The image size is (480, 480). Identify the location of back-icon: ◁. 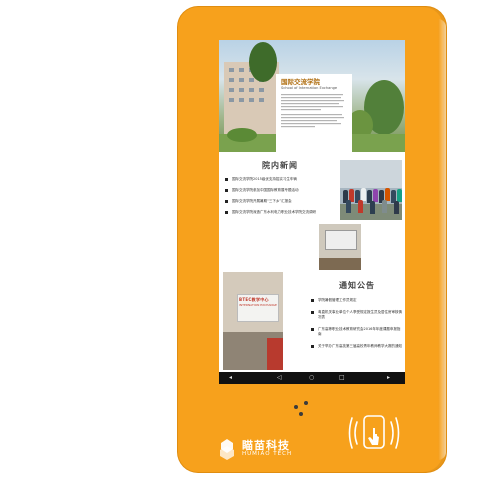
(279, 378).